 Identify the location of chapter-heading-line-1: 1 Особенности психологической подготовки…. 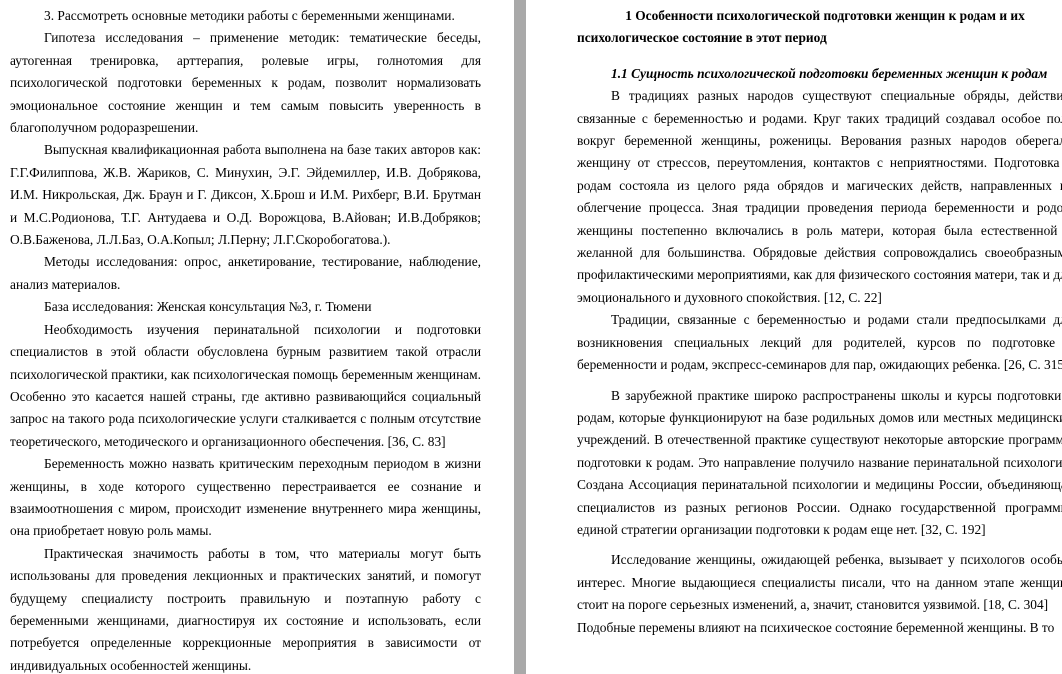
(825, 15).